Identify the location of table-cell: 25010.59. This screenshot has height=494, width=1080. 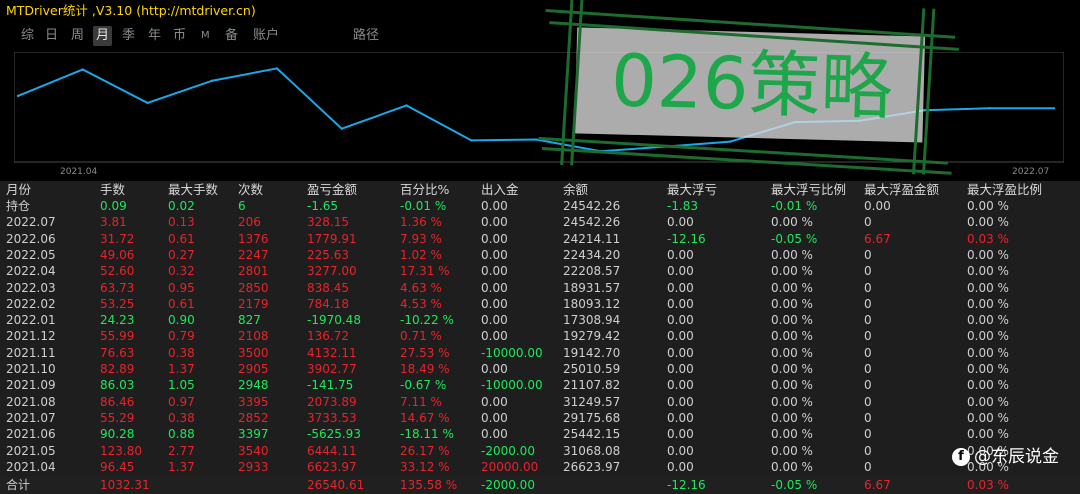
(592, 369).